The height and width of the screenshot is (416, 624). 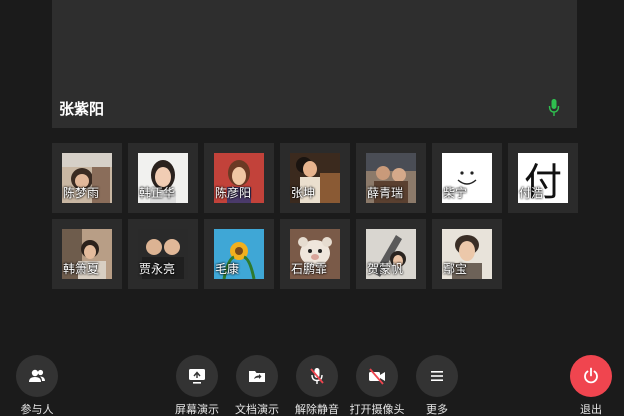 What do you see at coordinates (163, 178) in the screenshot?
I see `participant-tile: 韩正华` at bounding box center [163, 178].